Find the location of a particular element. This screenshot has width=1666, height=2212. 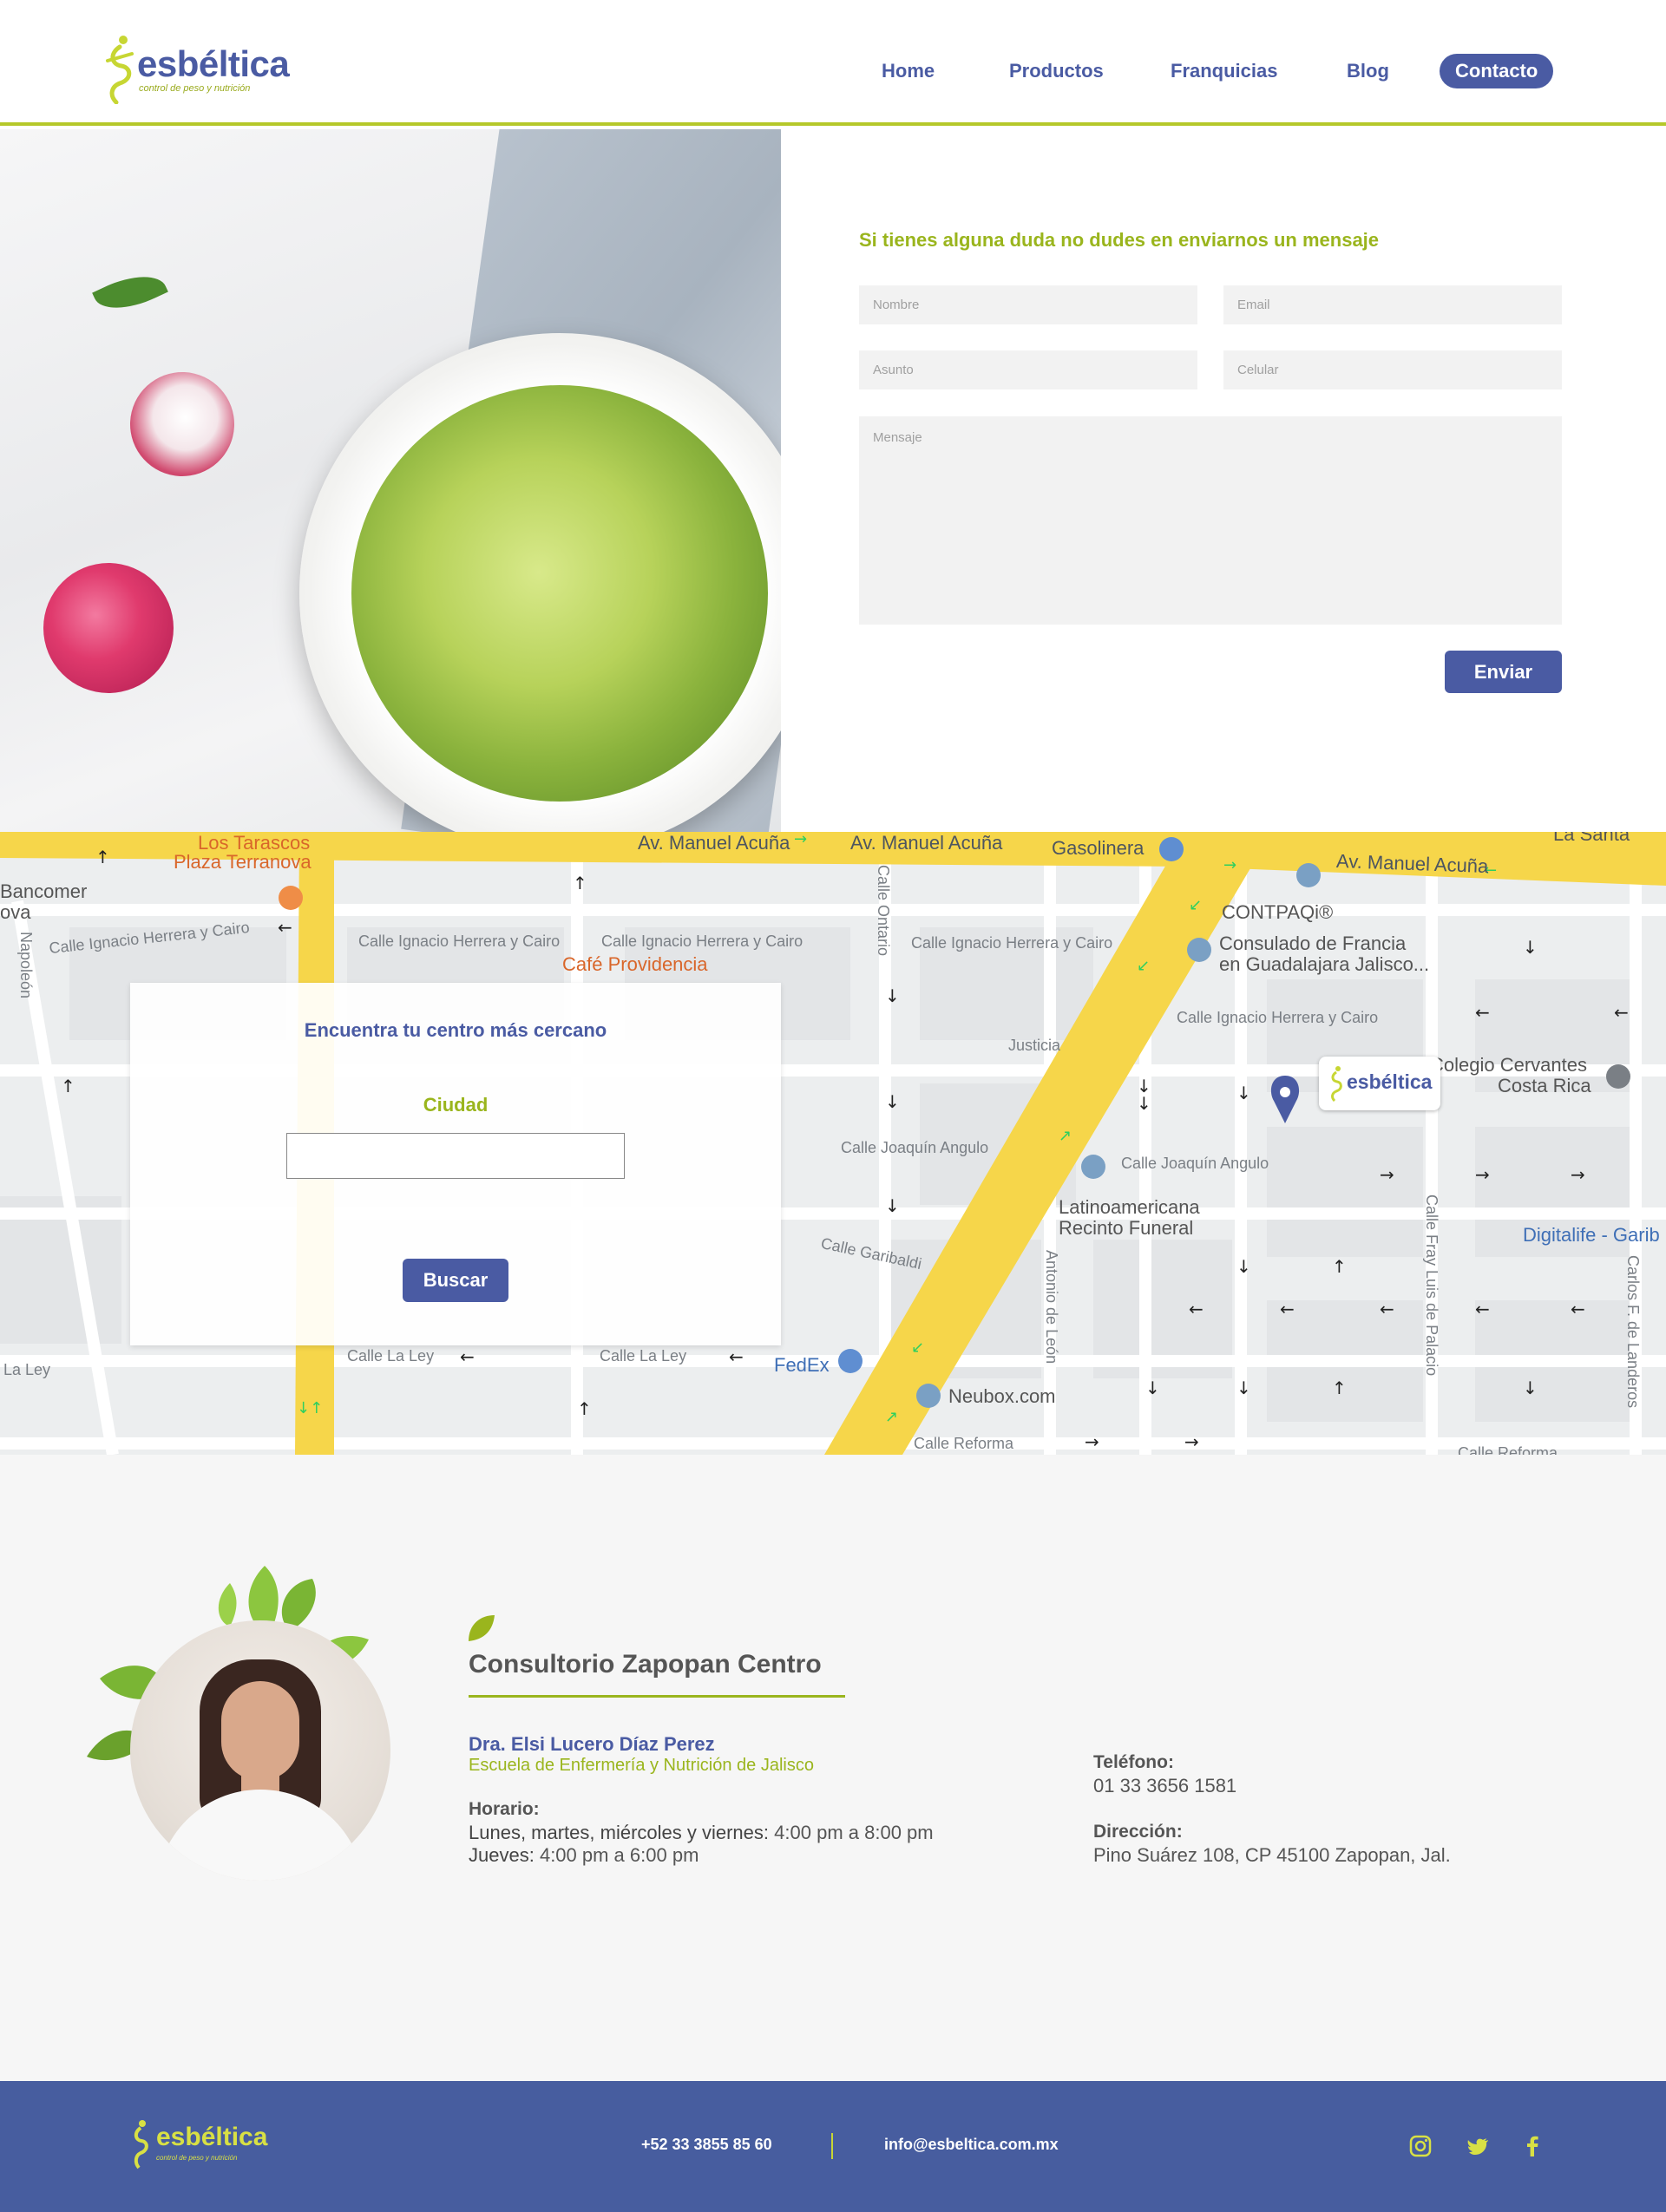

hours-1-days: Lunes, martes, miércoles y viernes: is located at coordinates (619, 1832).